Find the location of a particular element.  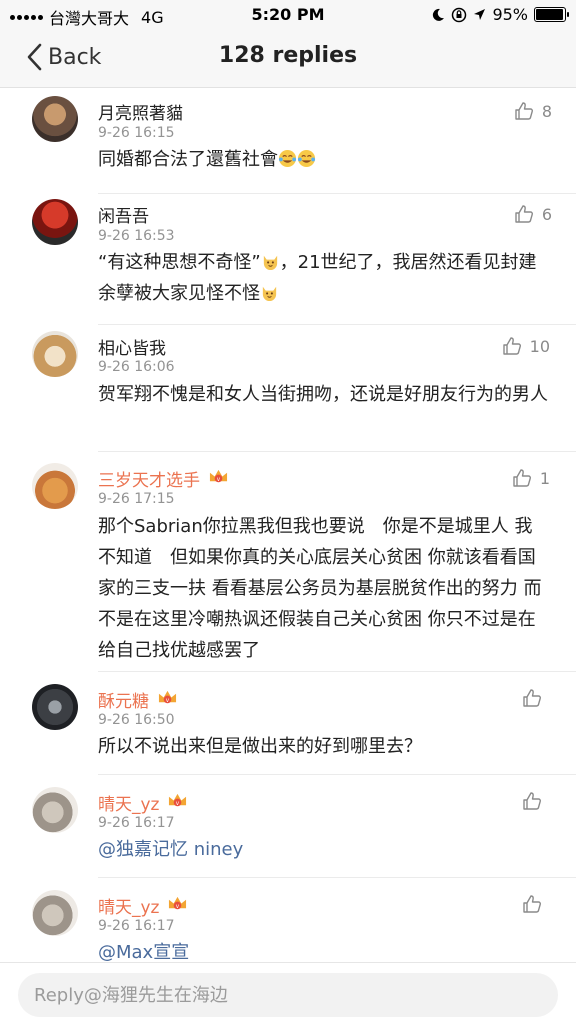

reply-time: 9-26 16:06 is located at coordinates (136, 367).